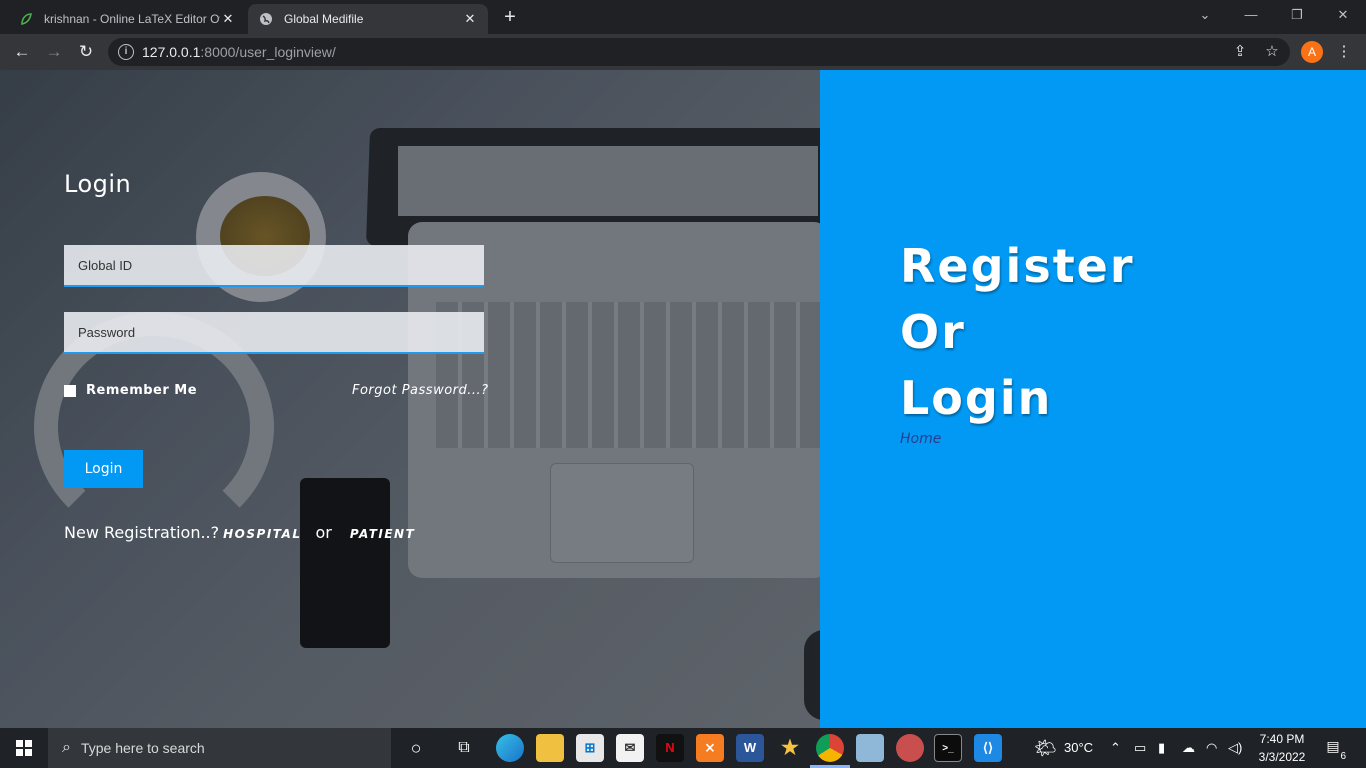 Image resolution: width=1366 pixels, height=768 pixels. I want to click on chrome-icon, so click(830, 748).